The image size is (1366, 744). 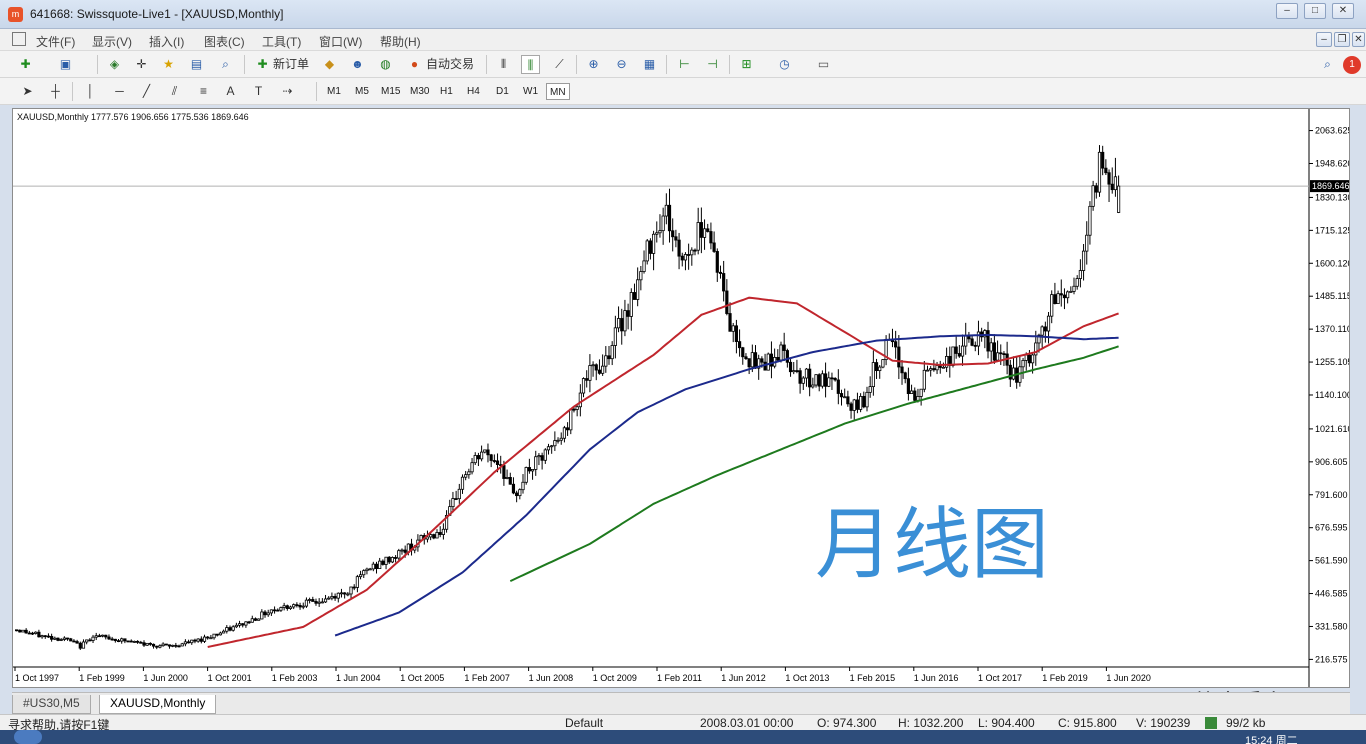 What do you see at coordinates (90, 91) in the screenshot?
I see `vertical-line-icon: │` at bounding box center [90, 91].